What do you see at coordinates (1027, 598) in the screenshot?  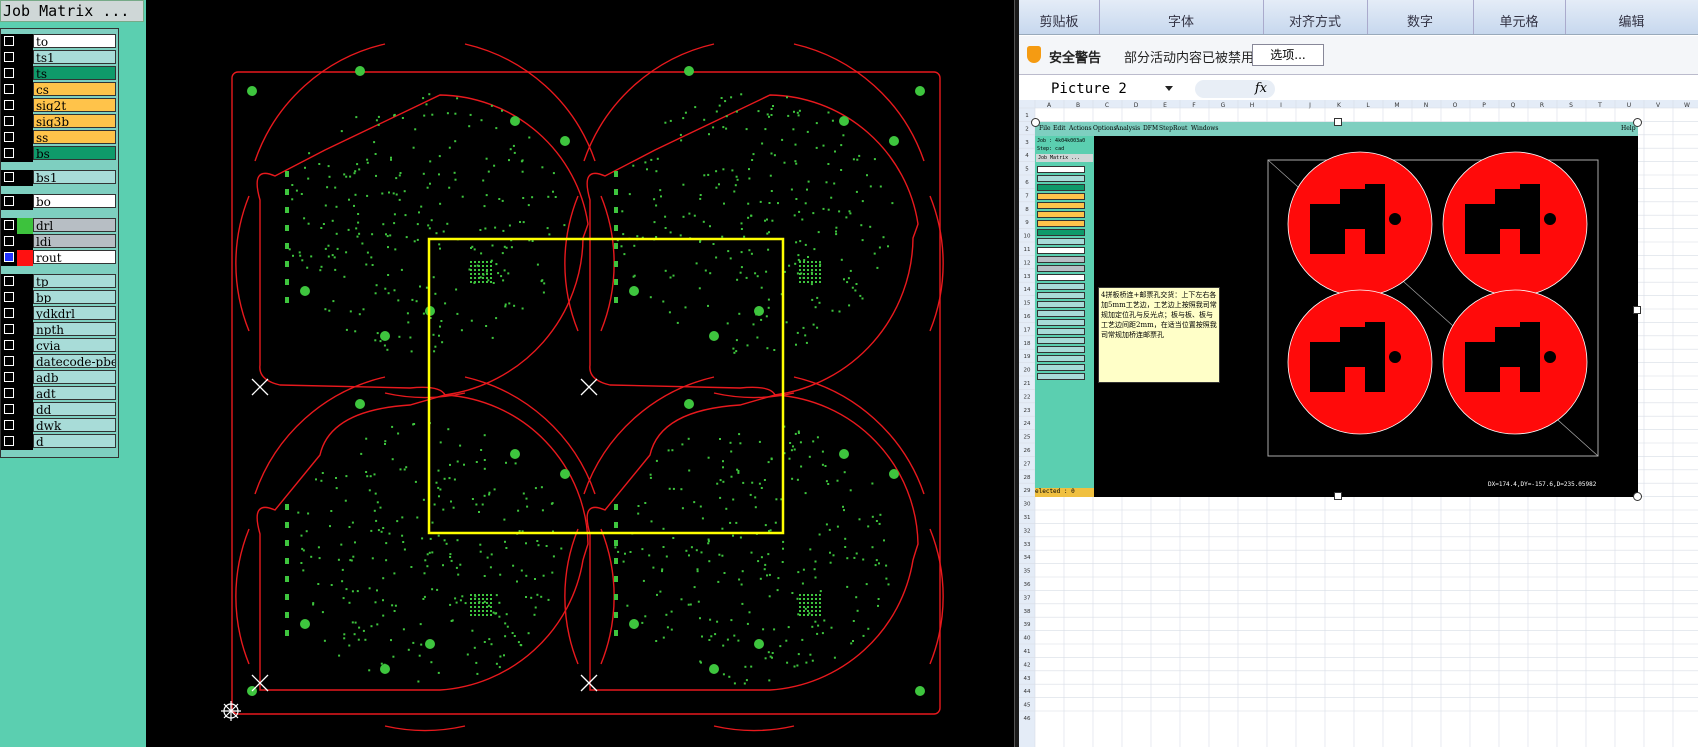 I see `row-header: 37` at bounding box center [1027, 598].